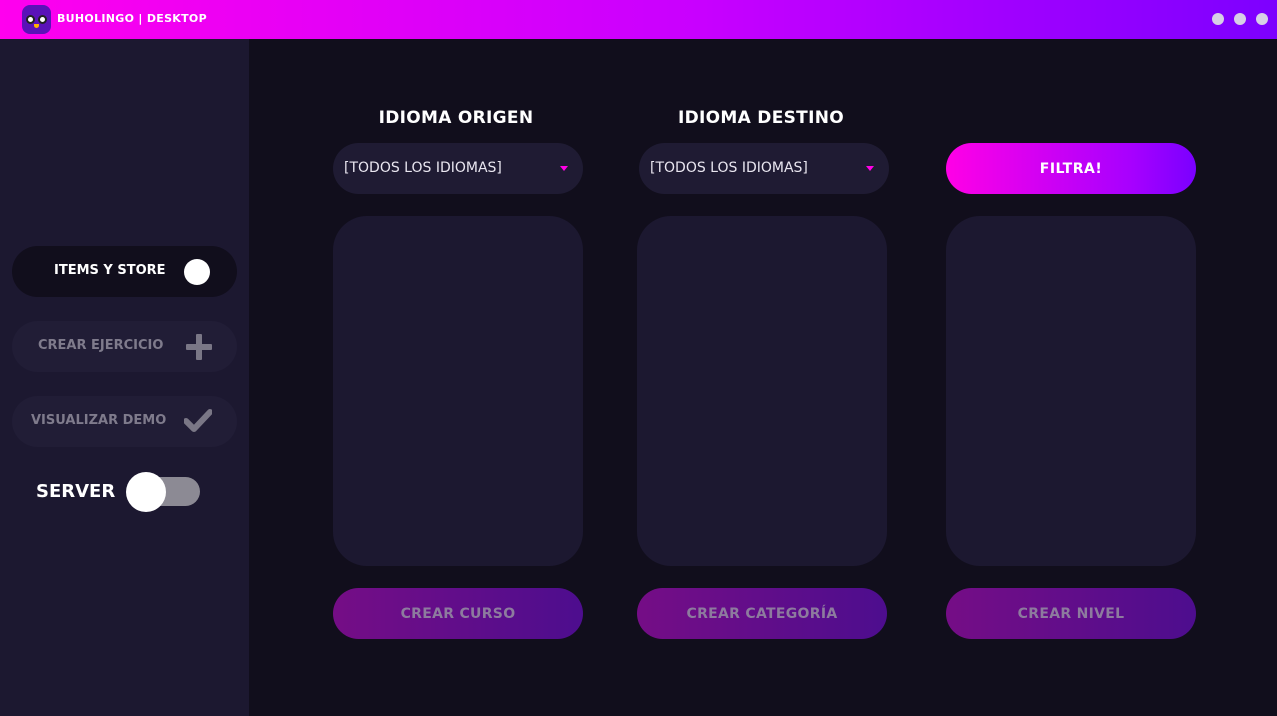 This screenshot has height=716, width=1277. What do you see at coordinates (761, 118) in the screenshot?
I see `idioma-destino-heading: IDIOMA DESTINO` at bounding box center [761, 118].